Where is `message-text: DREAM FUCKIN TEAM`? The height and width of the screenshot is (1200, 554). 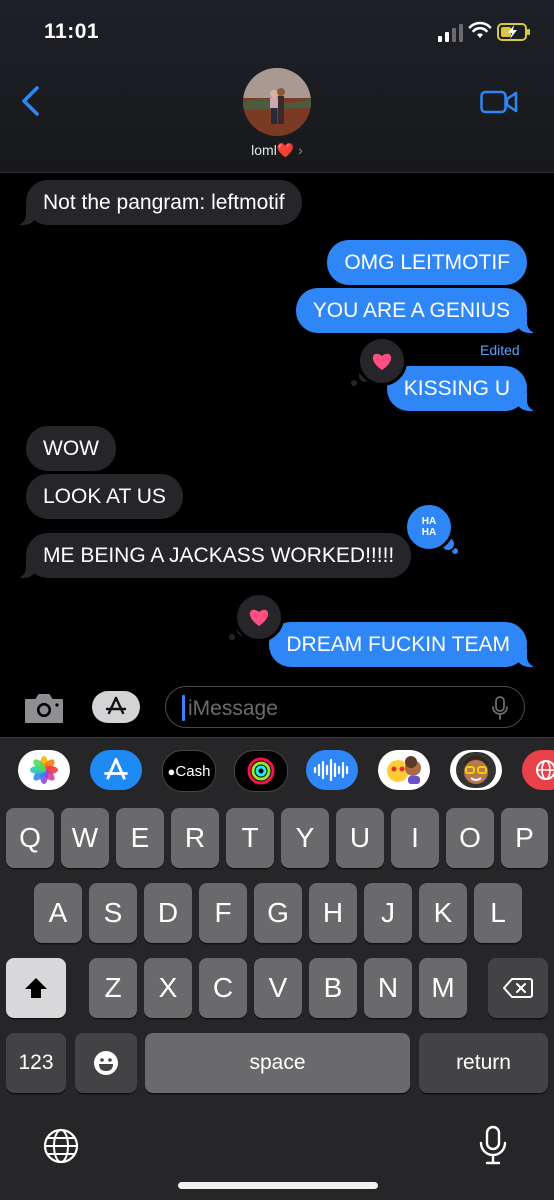
message-text: DREAM FUCKIN TEAM is located at coordinates (398, 644).